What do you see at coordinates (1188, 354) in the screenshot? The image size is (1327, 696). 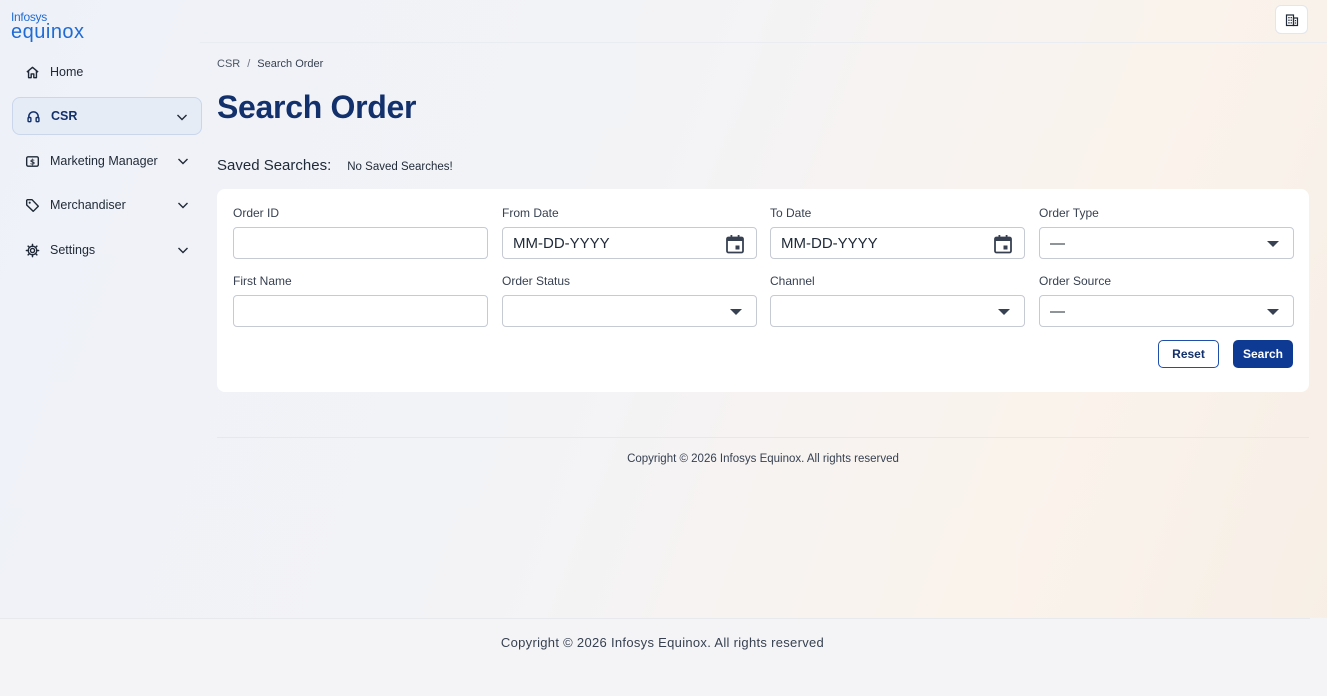 I see `reset-button: Reset` at bounding box center [1188, 354].